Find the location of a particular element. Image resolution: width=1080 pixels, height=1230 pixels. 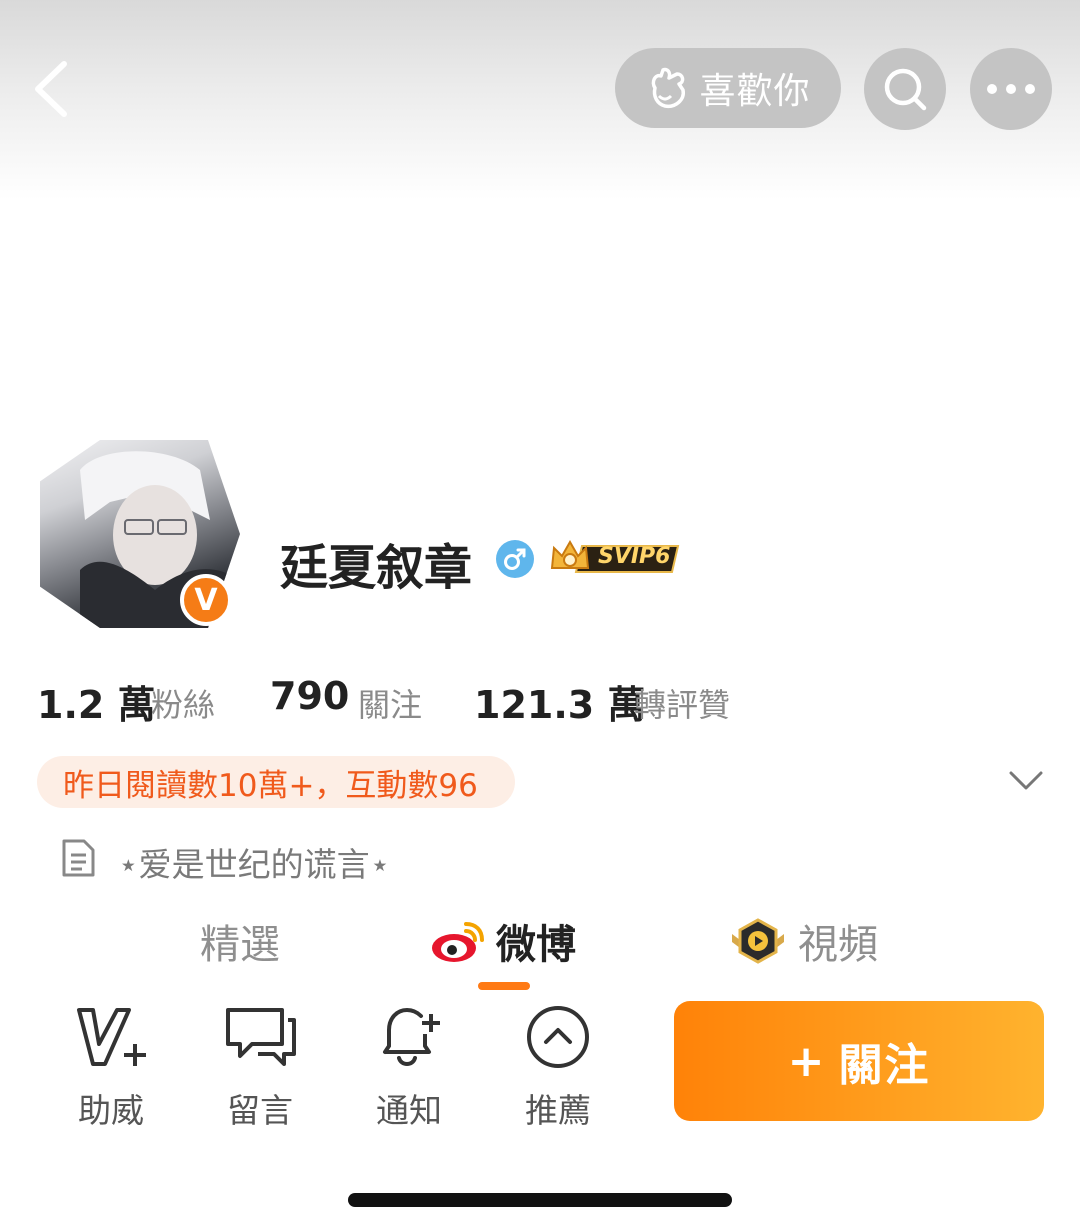

following-count: 790 is located at coordinates (309, 696).